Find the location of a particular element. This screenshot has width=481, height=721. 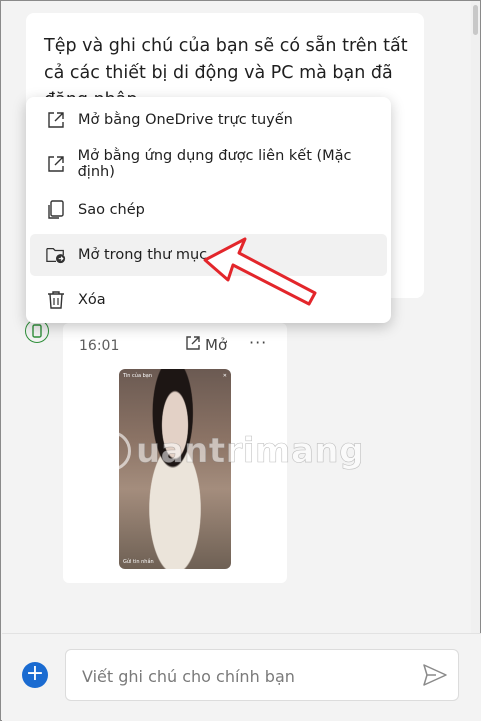

menu-item-label: Mở trong thư mục is located at coordinates (143, 255).